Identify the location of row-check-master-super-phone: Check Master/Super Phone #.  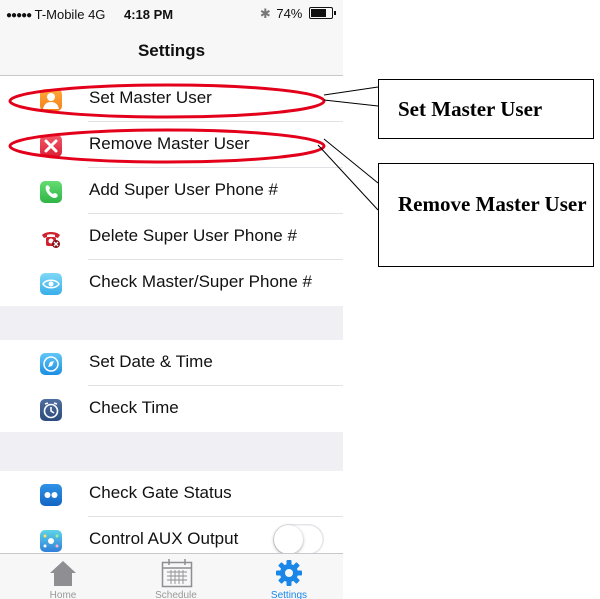
(171, 283).